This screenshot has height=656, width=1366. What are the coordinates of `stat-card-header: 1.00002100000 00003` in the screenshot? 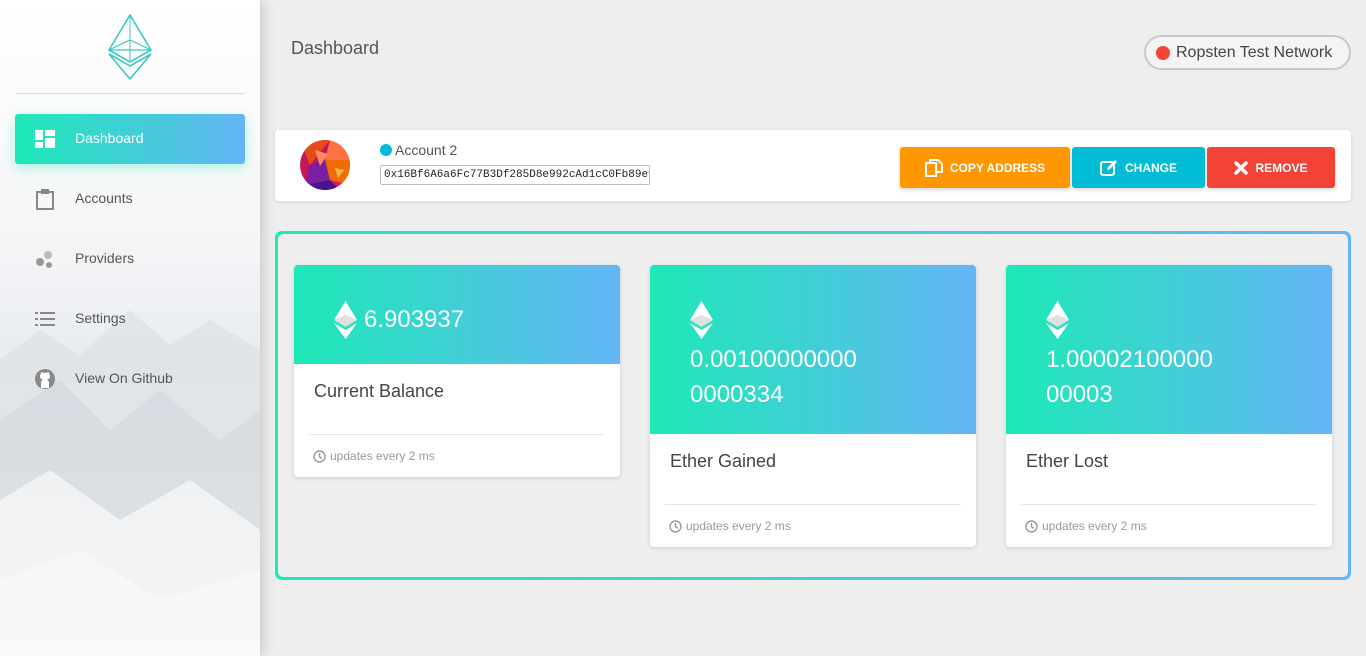 It's located at (1169, 349).